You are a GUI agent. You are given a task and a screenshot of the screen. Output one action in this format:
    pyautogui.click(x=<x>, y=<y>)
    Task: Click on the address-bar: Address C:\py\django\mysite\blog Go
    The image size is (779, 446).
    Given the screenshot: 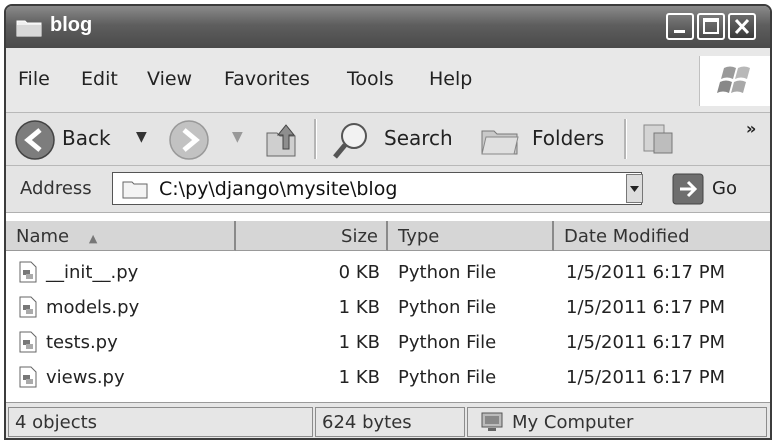 What is the action you would take?
    pyautogui.click(x=388, y=189)
    